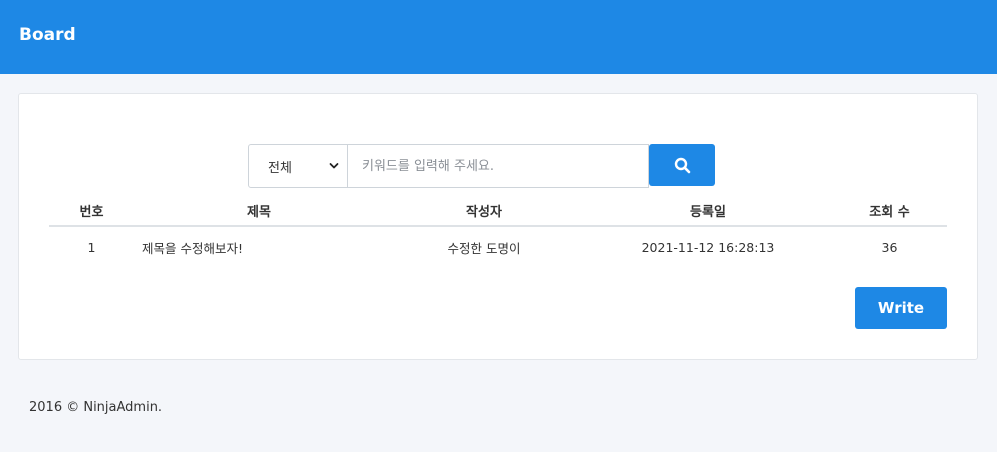 The image size is (997, 452). What do you see at coordinates (484, 248) in the screenshot?
I see `cell-author: 수정한 도명이` at bounding box center [484, 248].